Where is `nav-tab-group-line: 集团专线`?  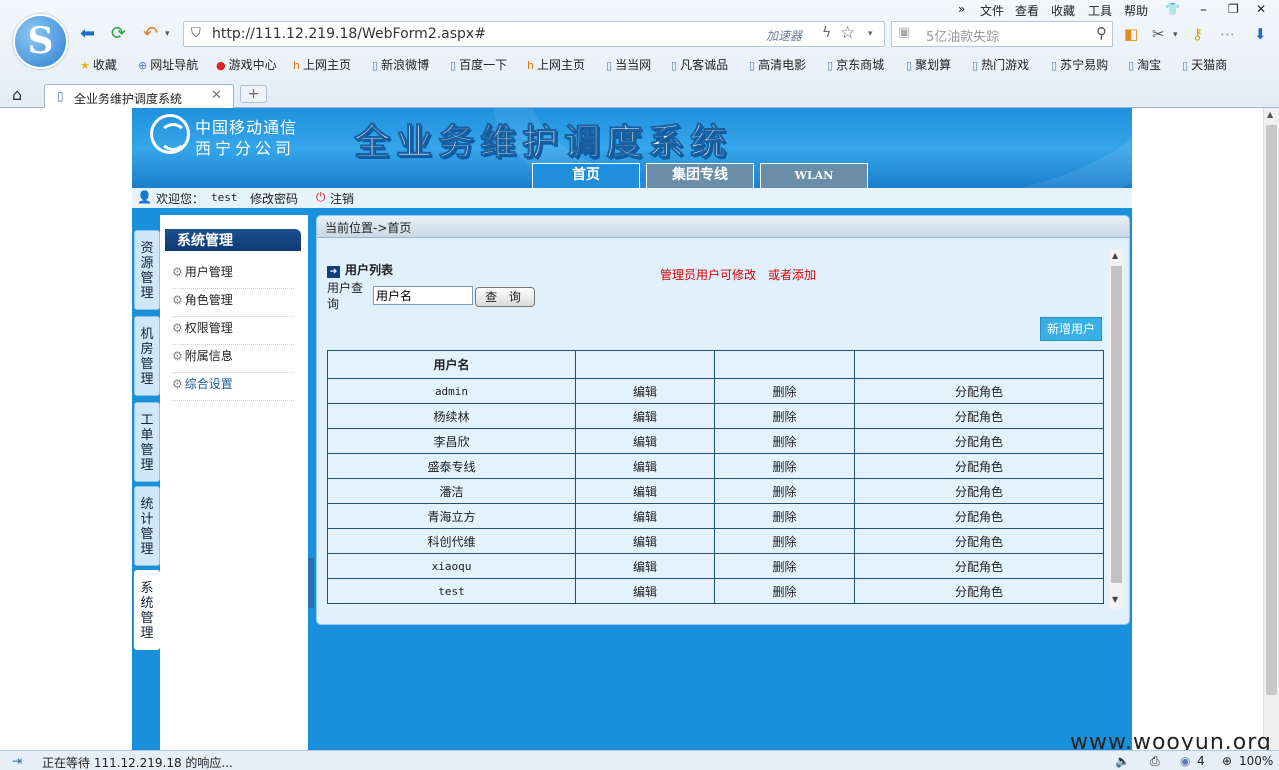 nav-tab-group-line: 集团专线 is located at coordinates (700, 175).